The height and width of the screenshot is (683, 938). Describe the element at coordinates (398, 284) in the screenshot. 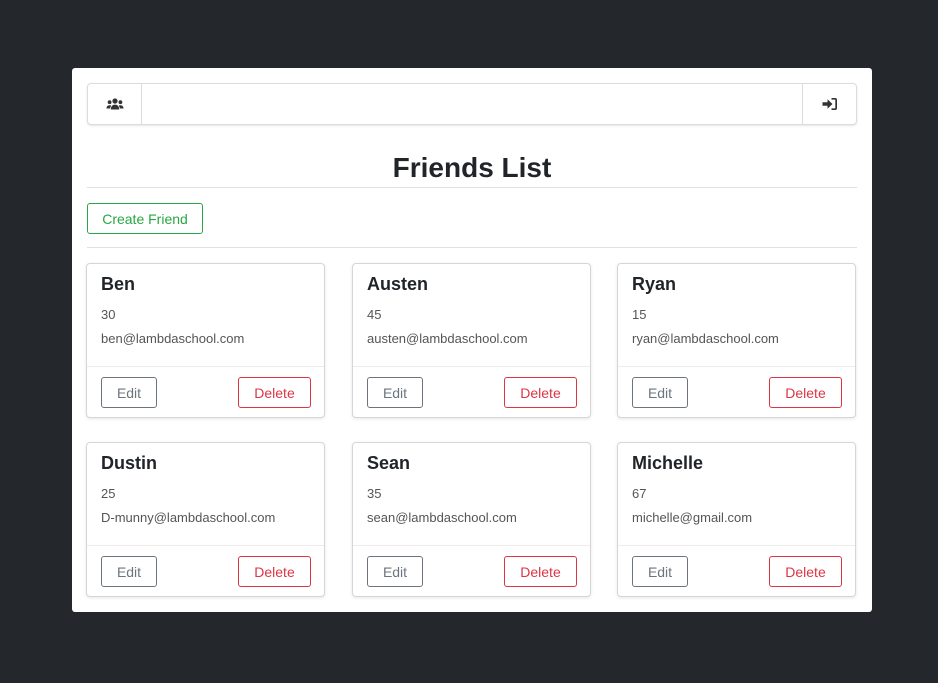

I see `friend-name: Austen` at that location.